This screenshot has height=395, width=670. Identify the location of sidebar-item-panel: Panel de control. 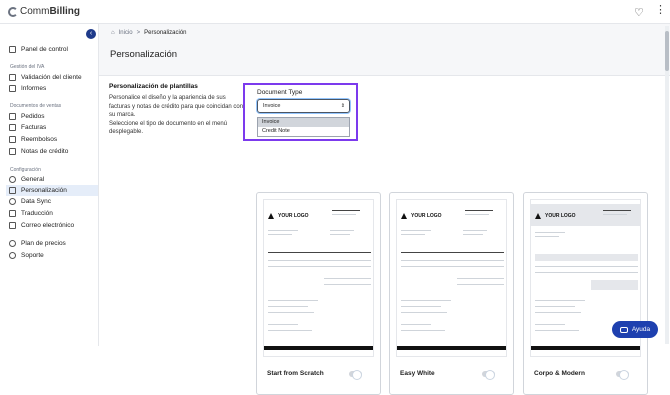
(52, 49).